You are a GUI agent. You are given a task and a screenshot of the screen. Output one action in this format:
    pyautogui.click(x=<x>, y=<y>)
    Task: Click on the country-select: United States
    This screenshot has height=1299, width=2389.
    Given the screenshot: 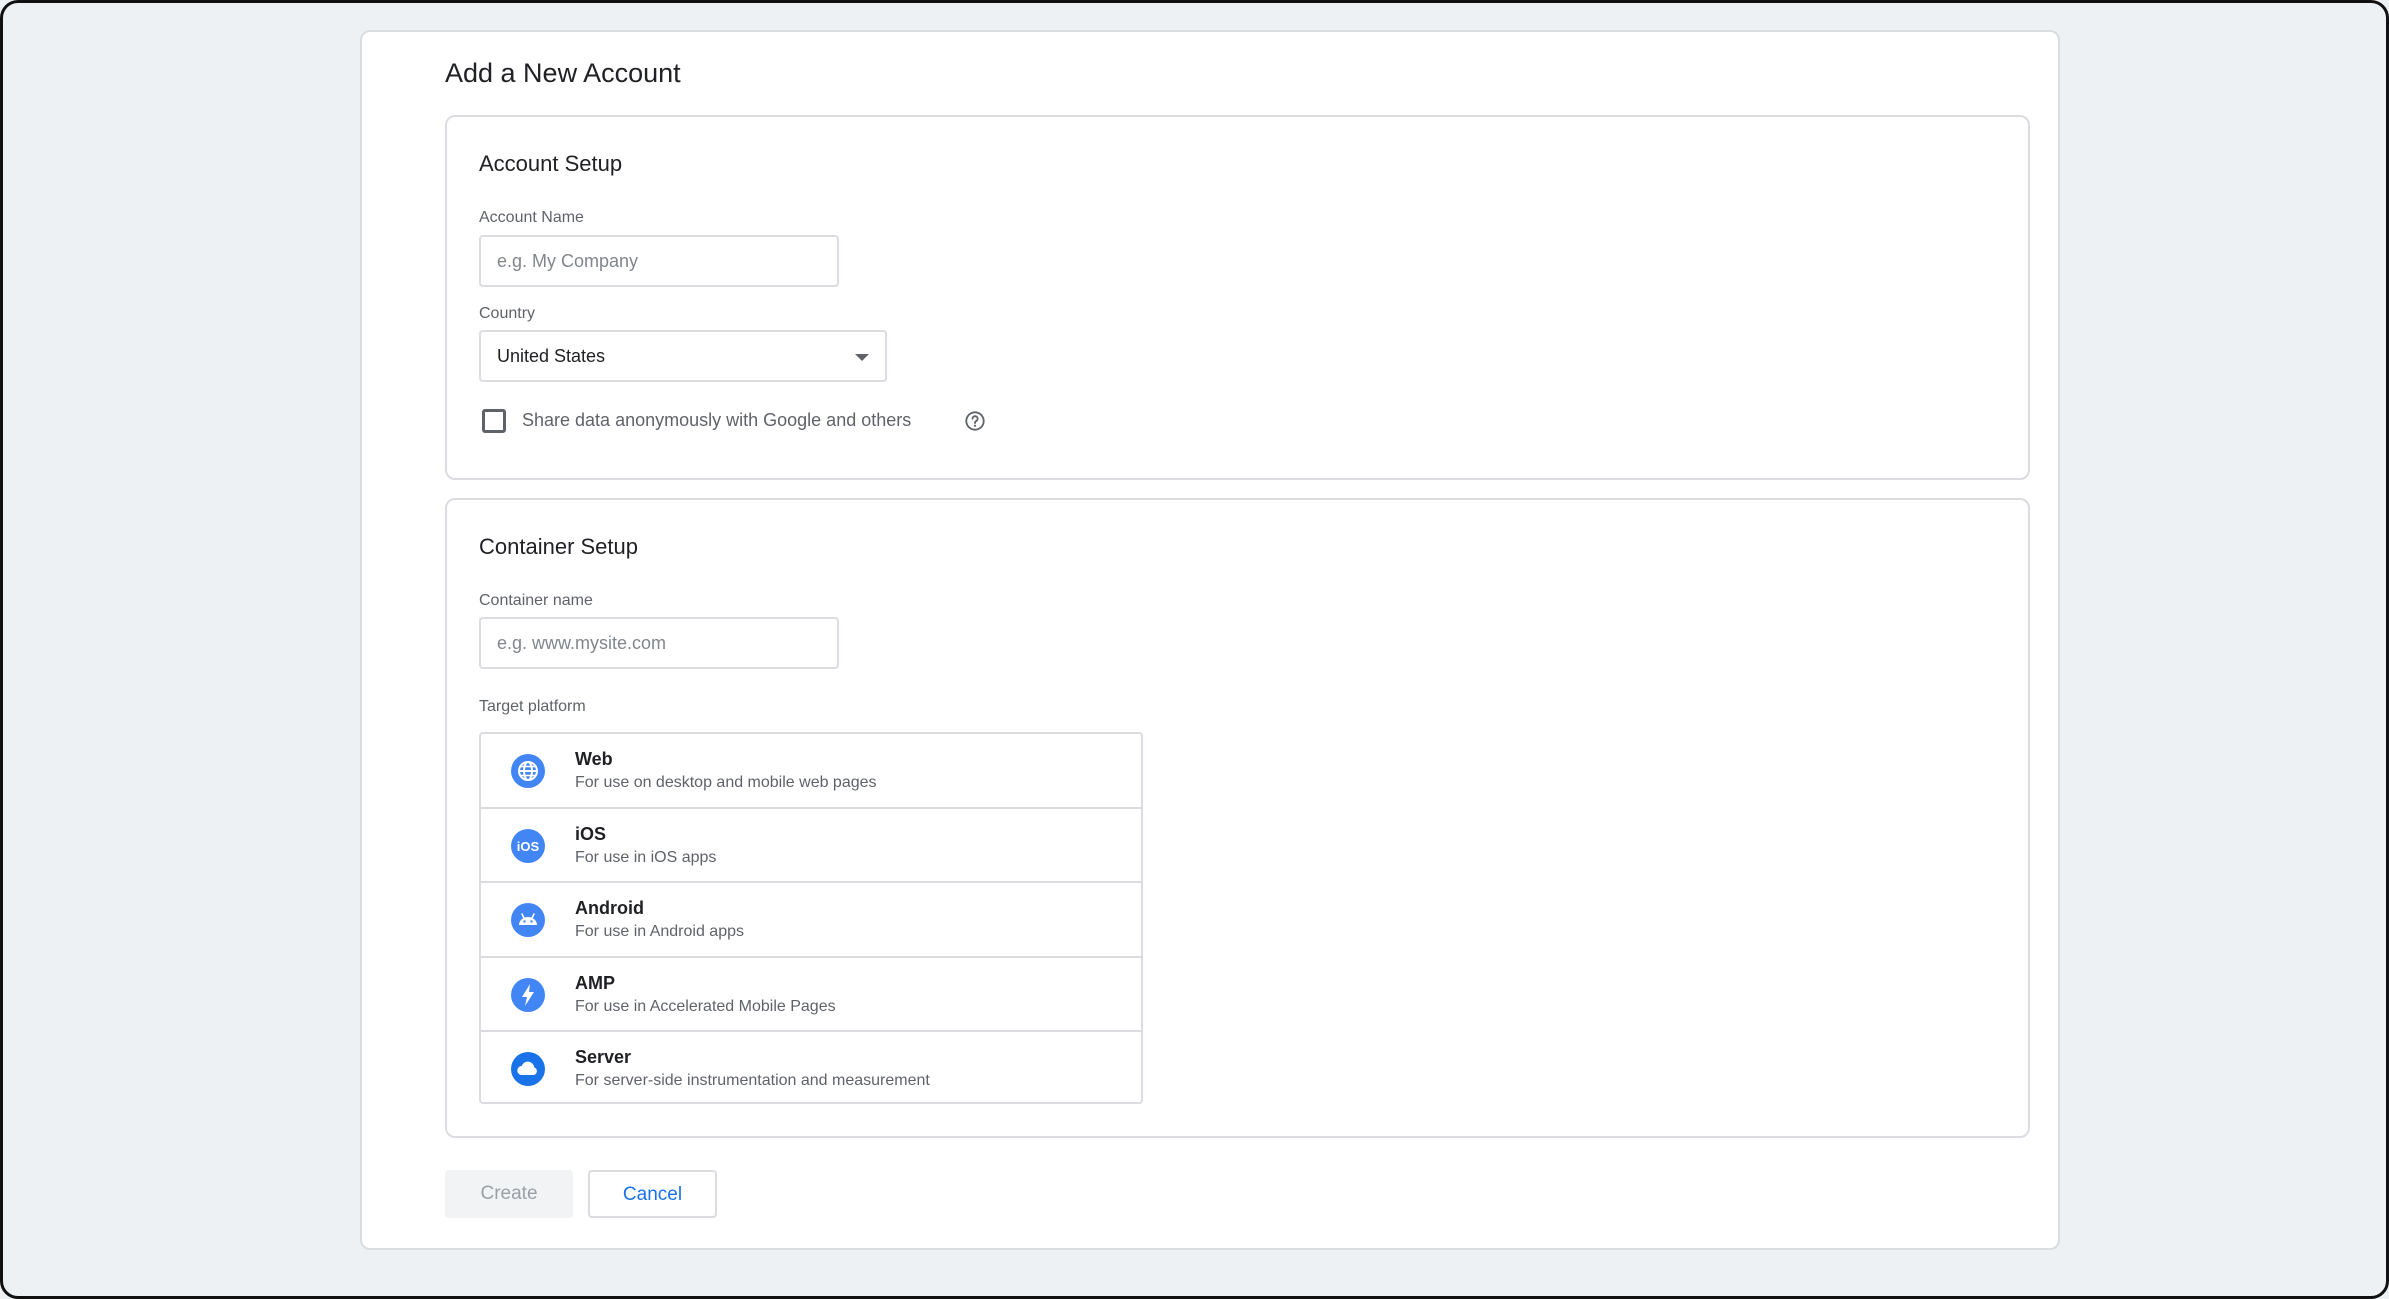 What is the action you would take?
    pyautogui.click(x=683, y=356)
    